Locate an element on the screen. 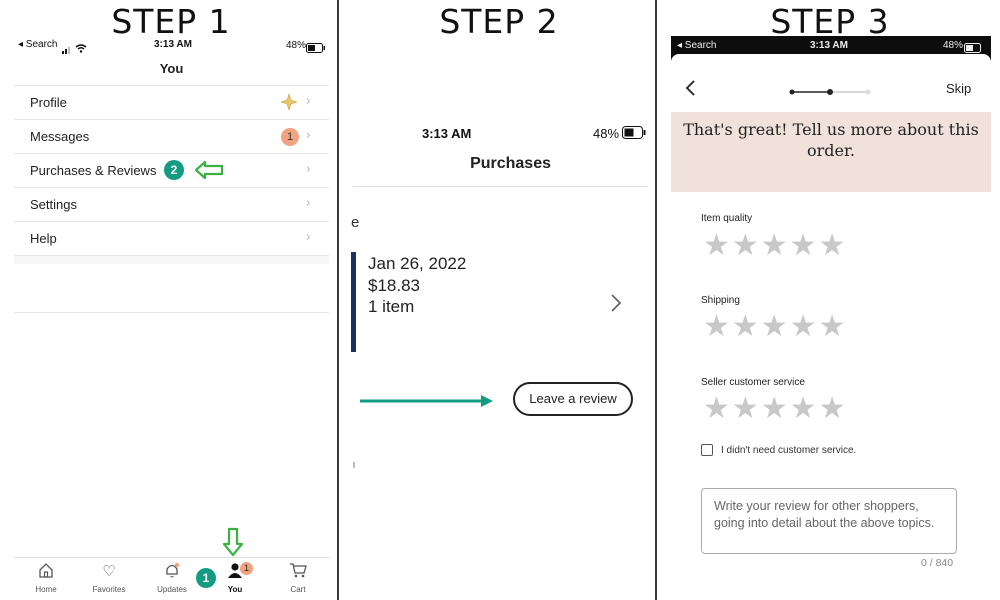  bottom-tab-bar: Home ♡ Favorites Updates 1 1 You Cart is located at coordinates (171, 578).